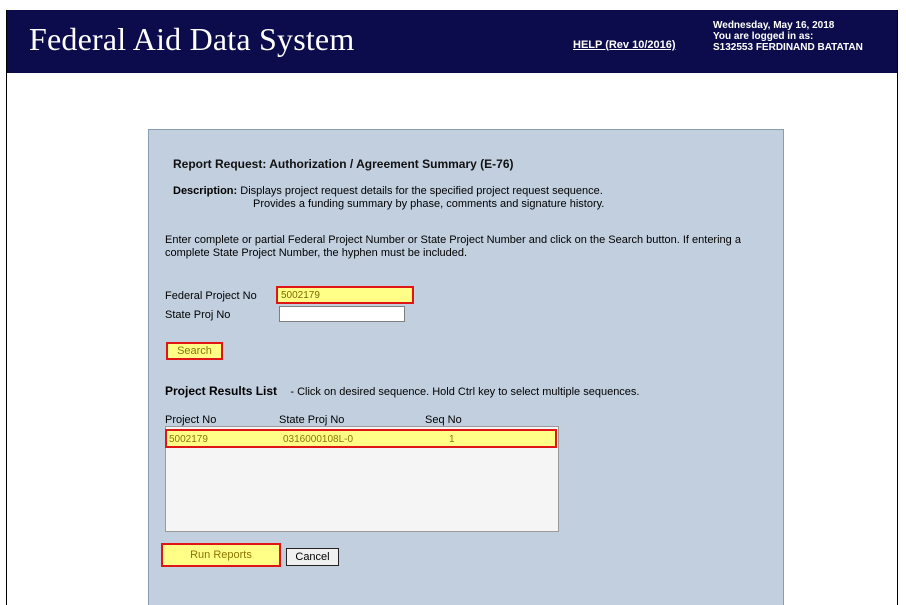 This screenshot has width=906, height=605. Describe the element at coordinates (788, 47) in the screenshot. I see `user-name: S132553 FERDINAND BATATAN` at that location.